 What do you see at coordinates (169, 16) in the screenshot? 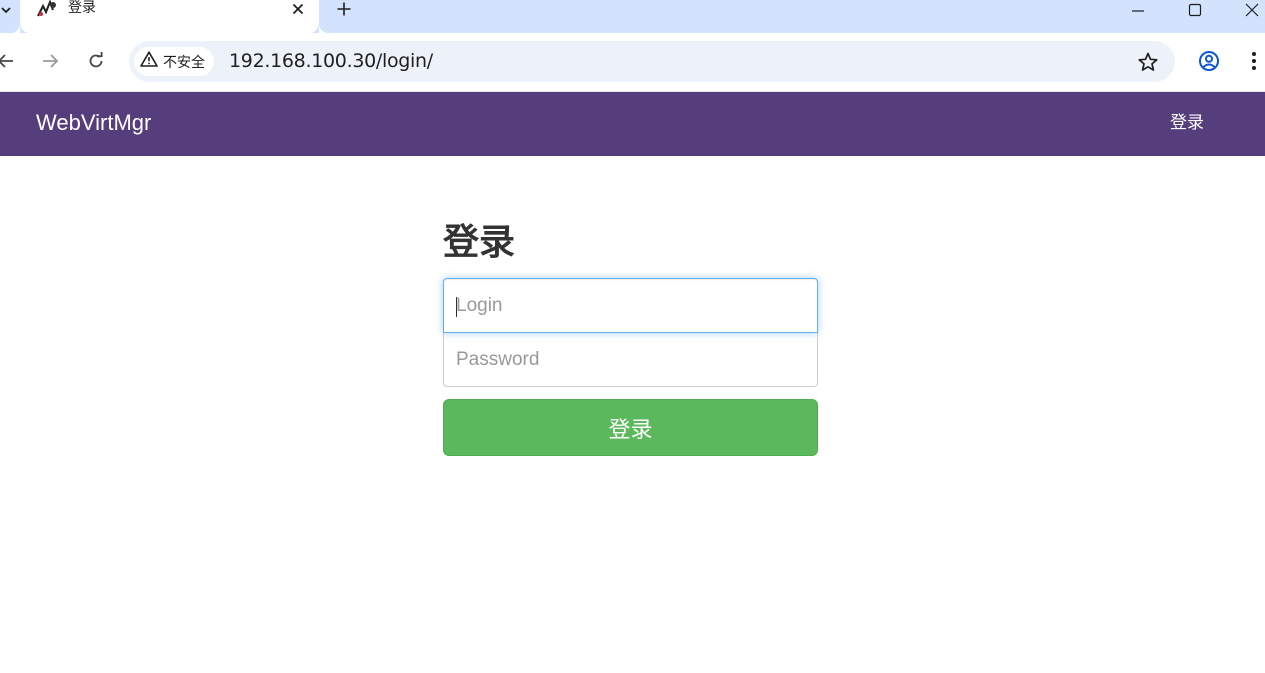
I see `active-tab: 登录` at bounding box center [169, 16].